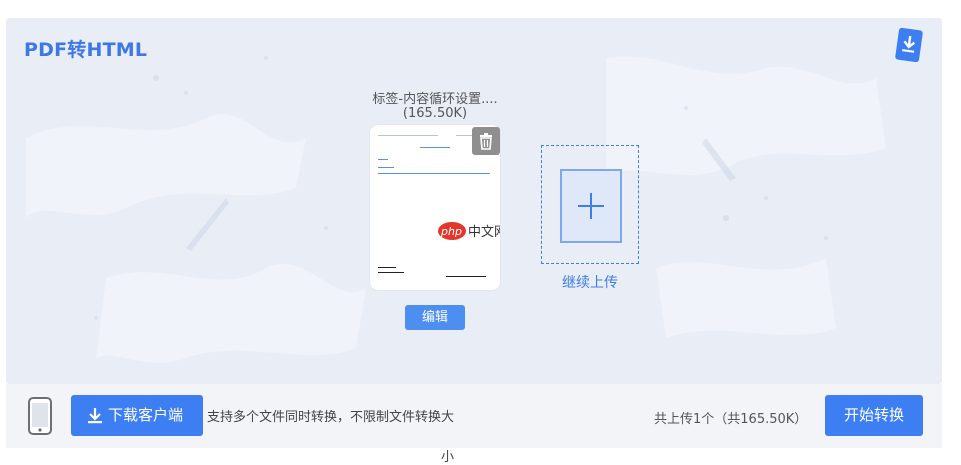  What do you see at coordinates (484, 232) in the screenshot?
I see `svg-text: 中文网` at bounding box center [484, 232].